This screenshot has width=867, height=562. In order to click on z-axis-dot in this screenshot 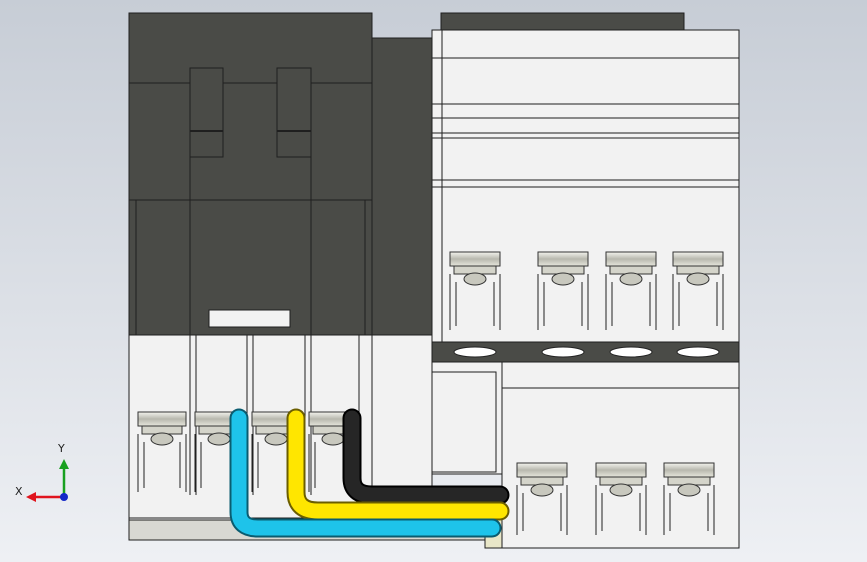, I will do `click(64, 497)`.